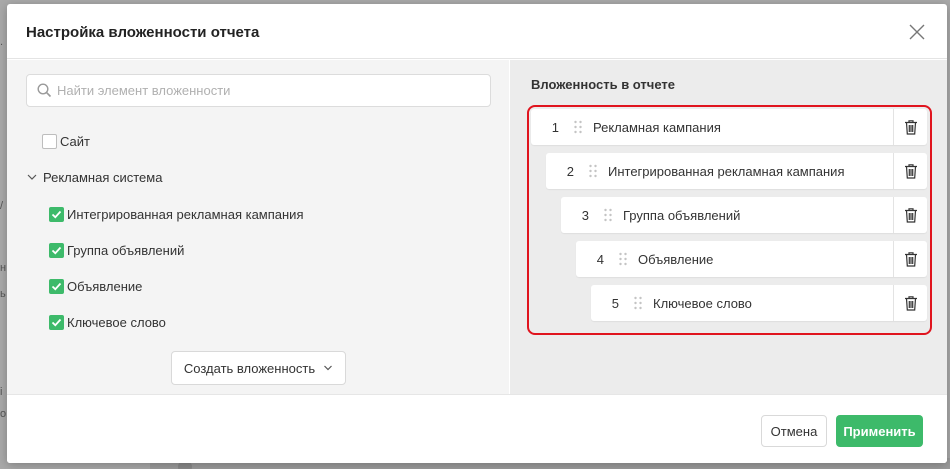 The image size is (950, 469). What do you see at coordinates (603, 84) in the screenshot?
I see `nesting-title: Вложенность в отчете` at bounding box center [603, 84].